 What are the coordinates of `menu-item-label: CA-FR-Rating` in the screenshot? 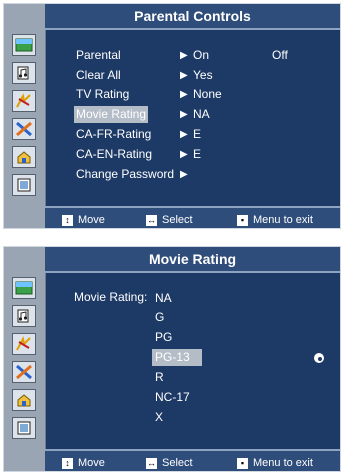 It's located at (114, 134).